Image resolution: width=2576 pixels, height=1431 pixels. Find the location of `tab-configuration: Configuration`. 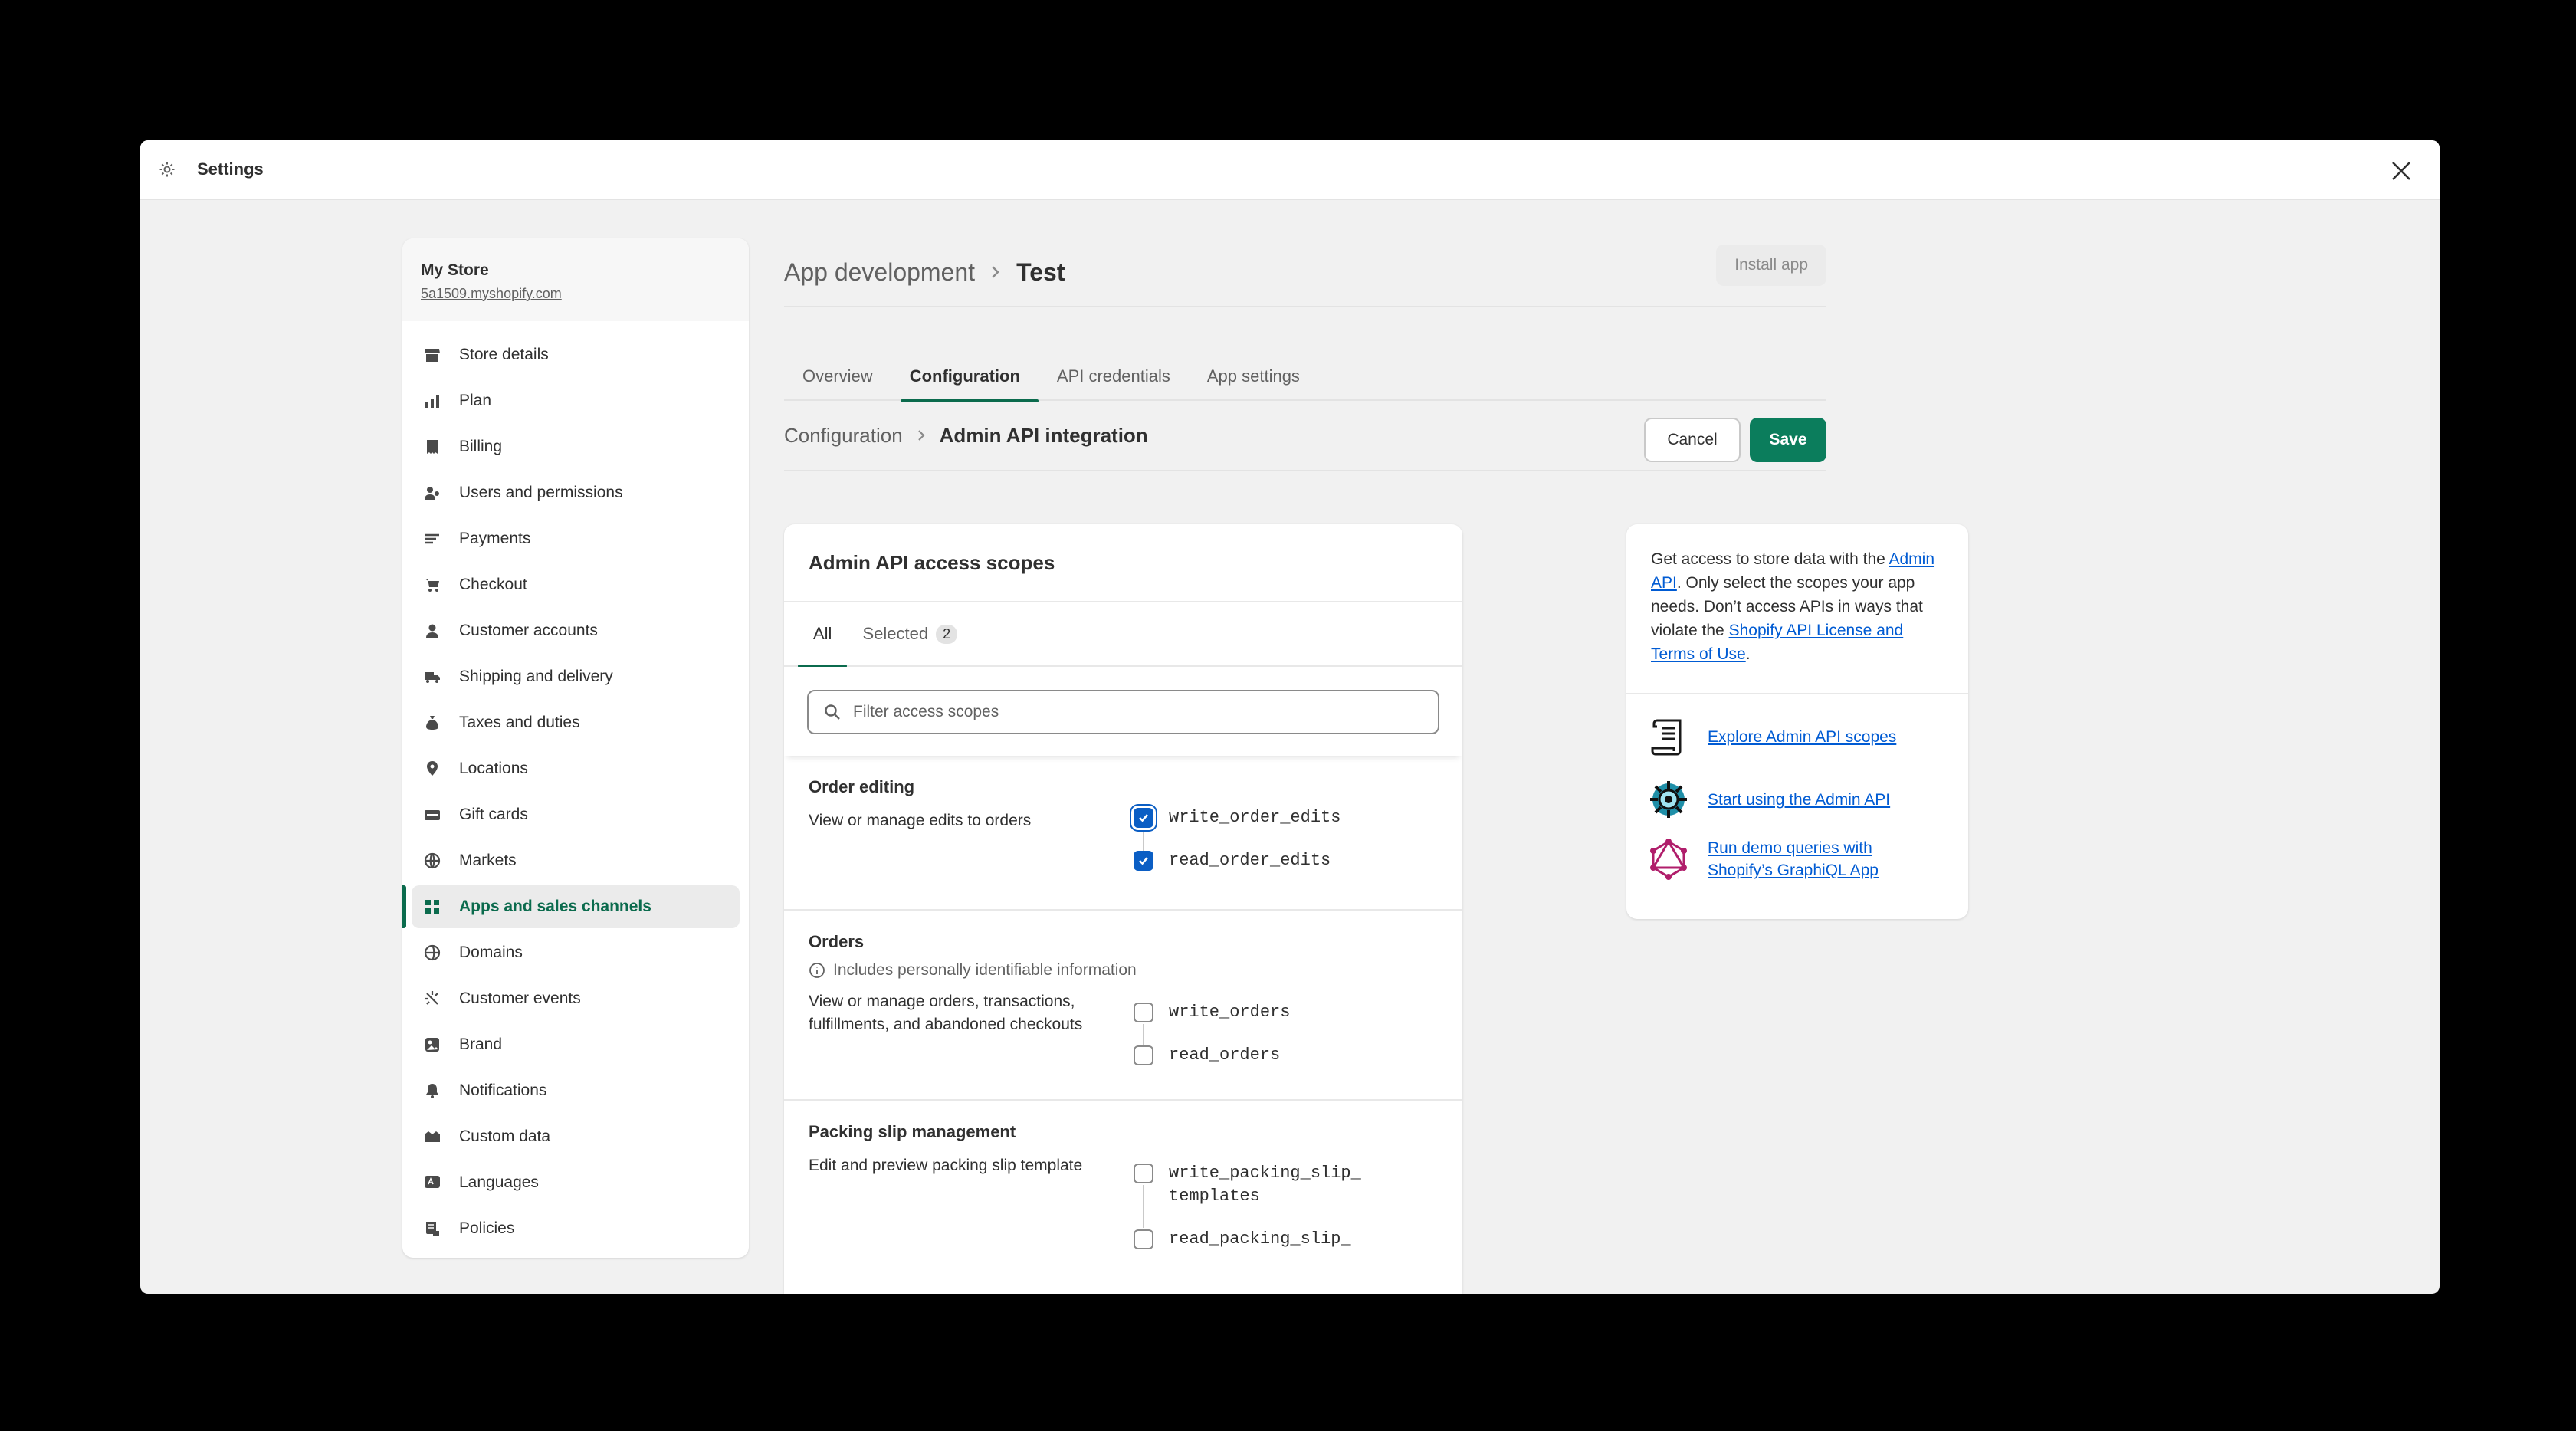

tab-configuration: Configuration is located at coordinates (965, 377).